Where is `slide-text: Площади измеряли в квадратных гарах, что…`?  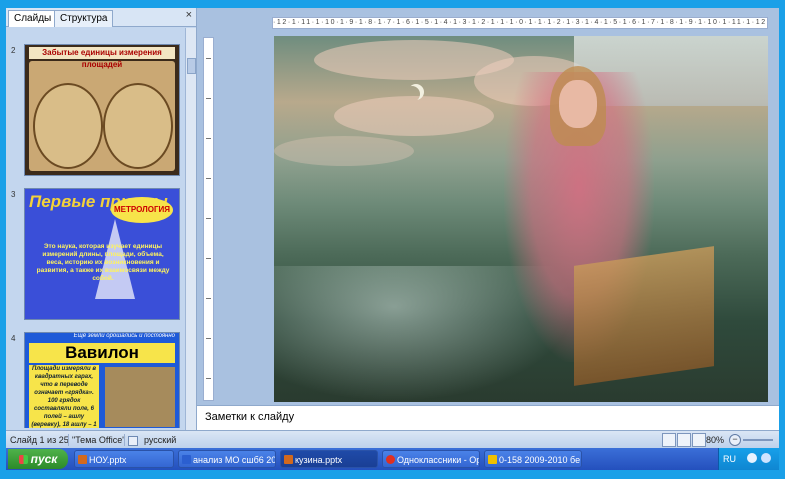
slide-text: Площади измеряли в квадратных гарах, что… is located at coordinates (64, 396).